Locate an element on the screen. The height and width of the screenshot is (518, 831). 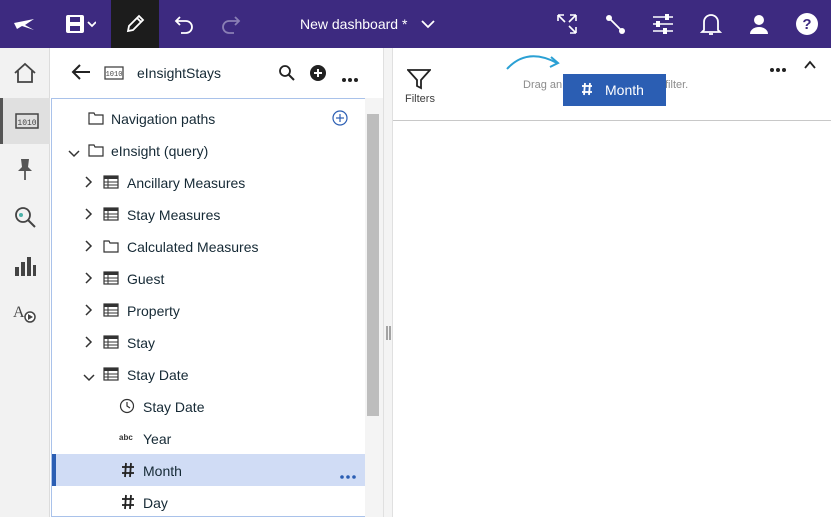
tree-item-year: abc Year is located at coordinates (208, 438).